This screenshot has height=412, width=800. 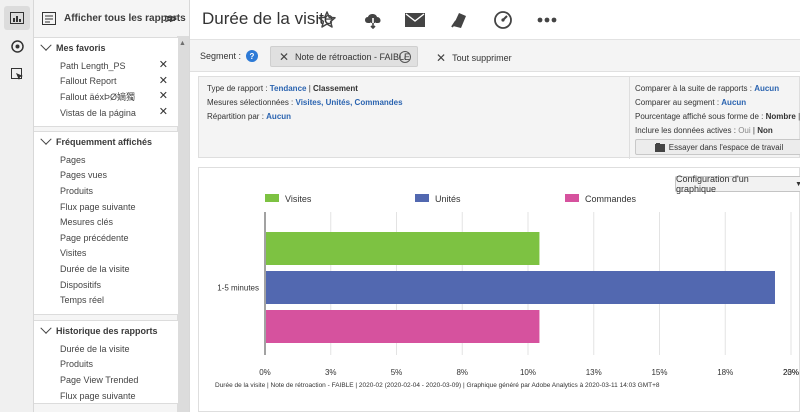 What do you see at coordinates (106, 269) in the screenshot?
I see `frequent-item: Durée de la visite` at bounding box center [106, 269].